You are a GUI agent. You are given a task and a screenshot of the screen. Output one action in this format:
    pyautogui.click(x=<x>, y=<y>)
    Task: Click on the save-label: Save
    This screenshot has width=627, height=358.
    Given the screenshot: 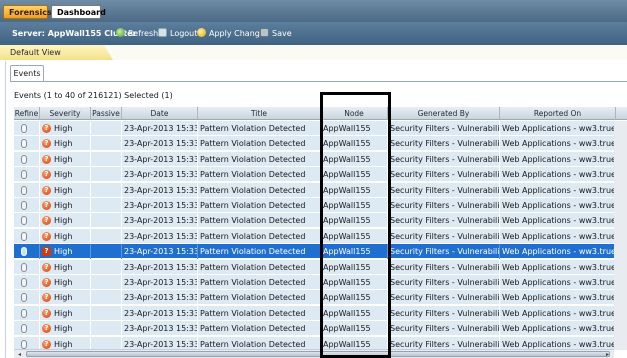 What is the action you would take?
    pyautogui.click(x=282, y=33)
    